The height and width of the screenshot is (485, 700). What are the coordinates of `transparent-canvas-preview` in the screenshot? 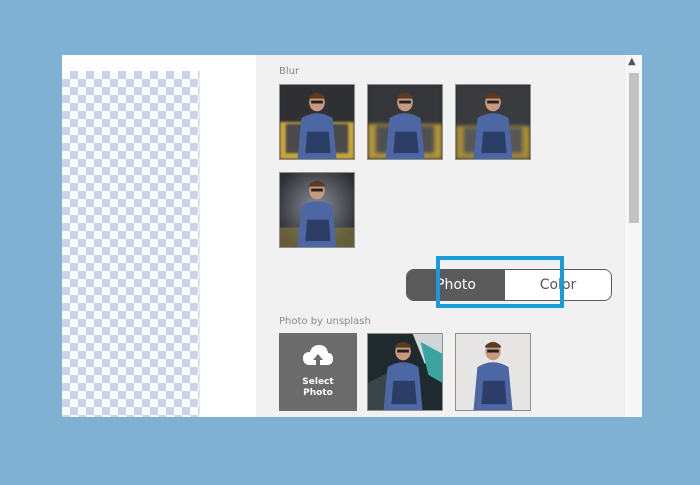 It's located at (131, 244).